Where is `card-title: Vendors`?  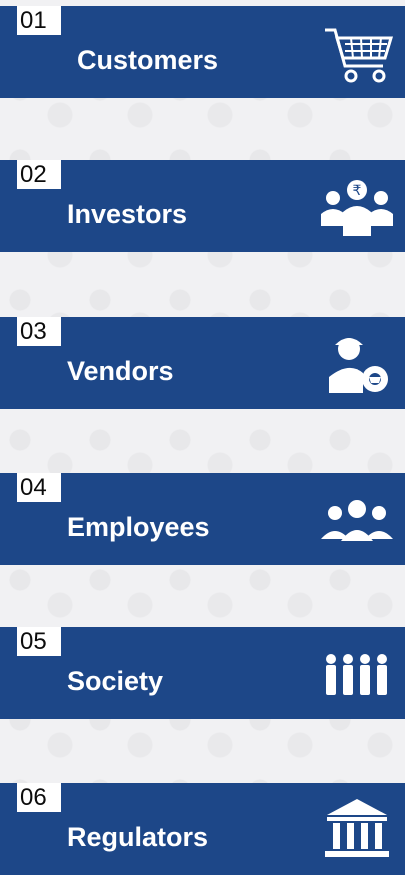 card-title: Vendors is located at coordinates (120, 371).